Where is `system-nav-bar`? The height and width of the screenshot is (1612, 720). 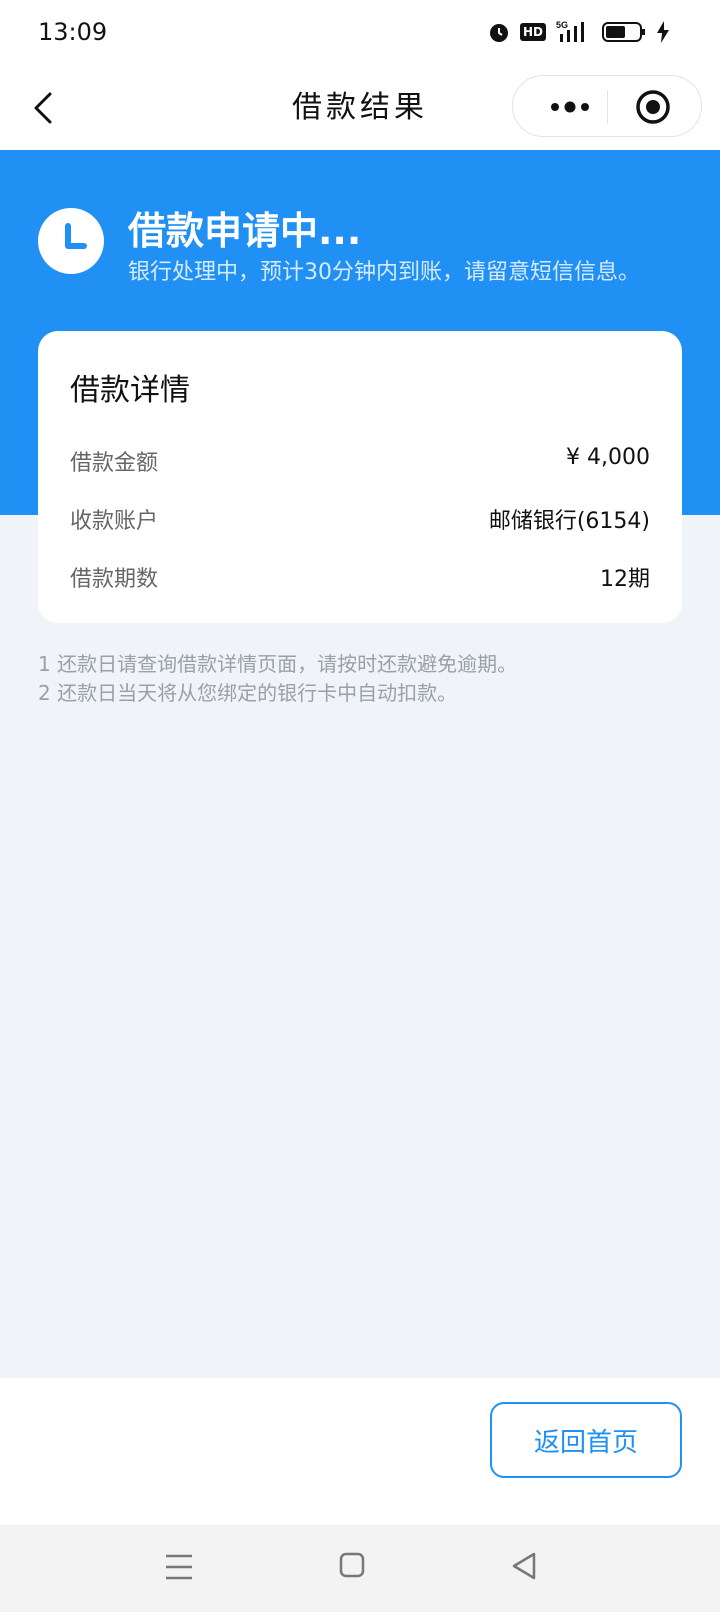
system-nav-bar is located at coordinates (360, 1568).